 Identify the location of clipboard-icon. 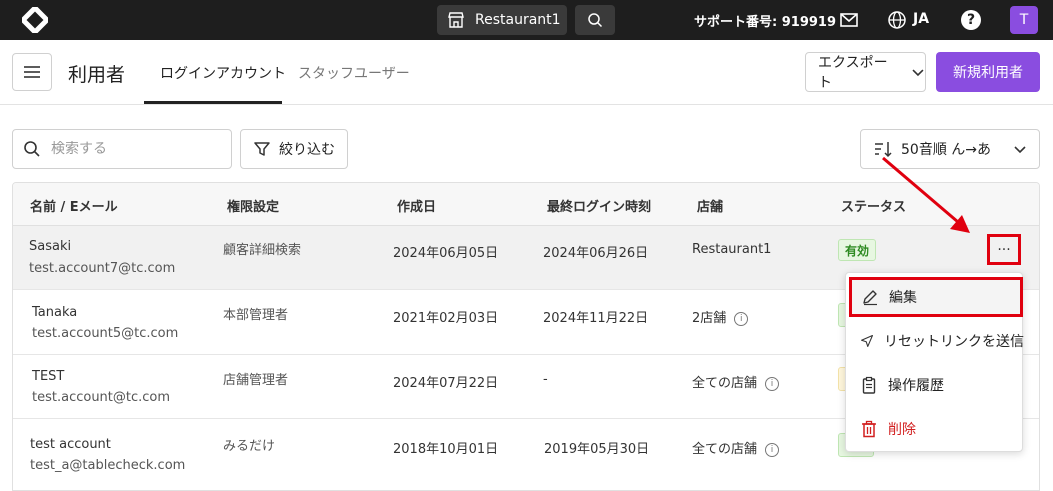
(869, 385).